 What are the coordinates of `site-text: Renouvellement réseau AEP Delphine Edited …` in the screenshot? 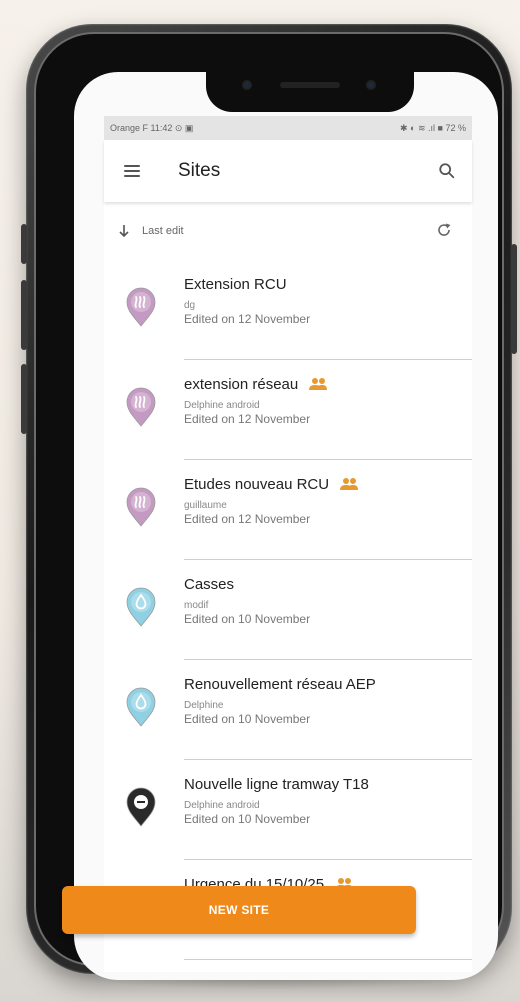 It's located at (323, 700).